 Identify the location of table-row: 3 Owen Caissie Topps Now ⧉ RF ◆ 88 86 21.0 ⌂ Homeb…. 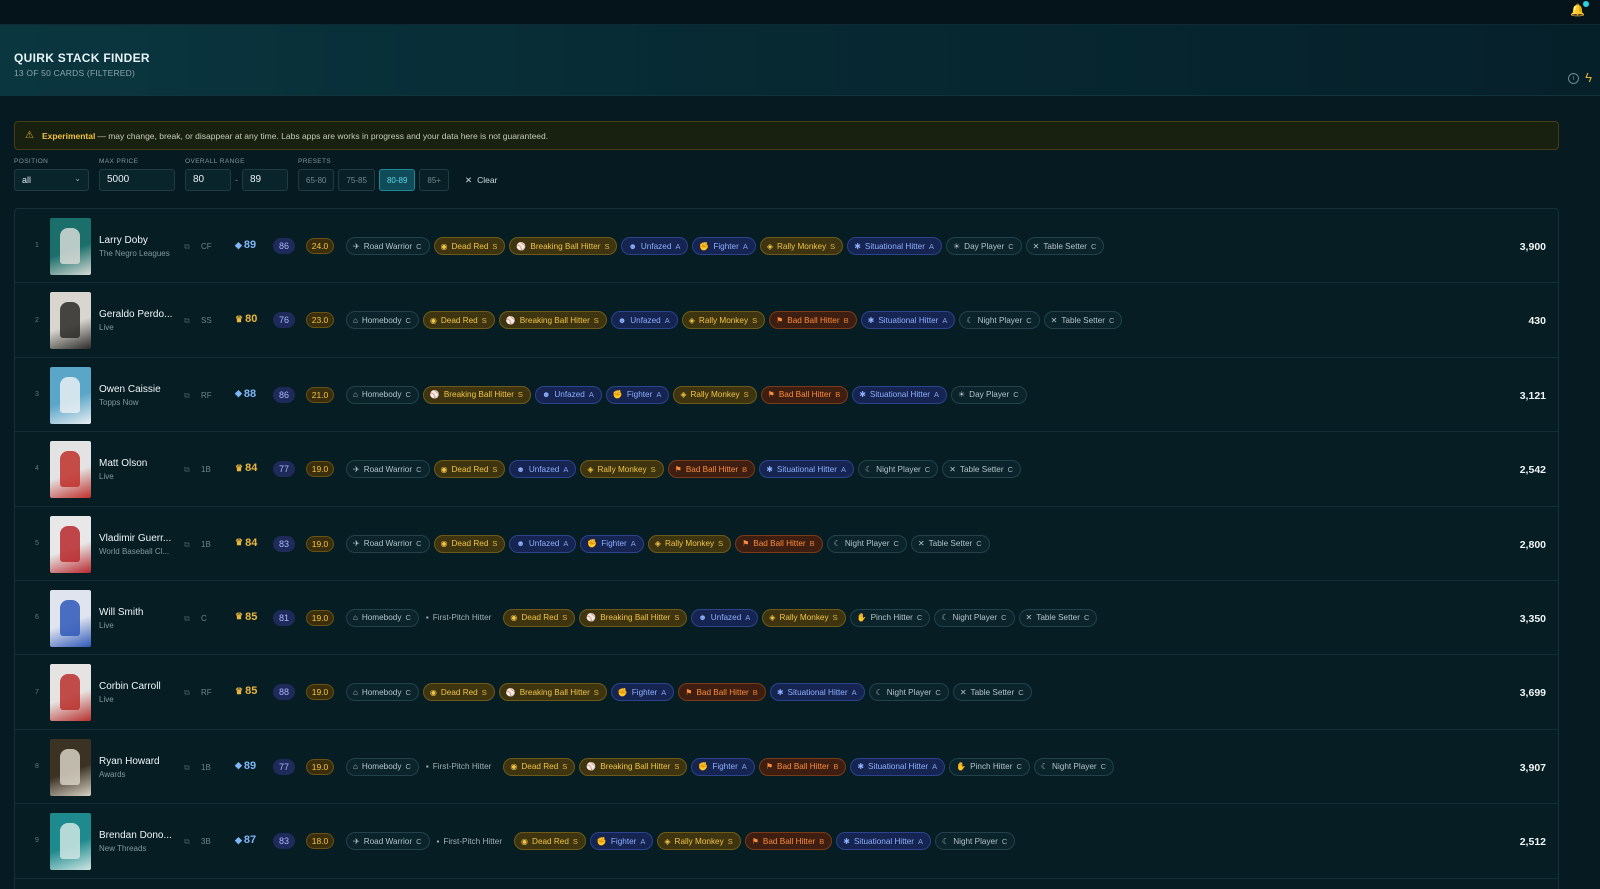
(786, 395).